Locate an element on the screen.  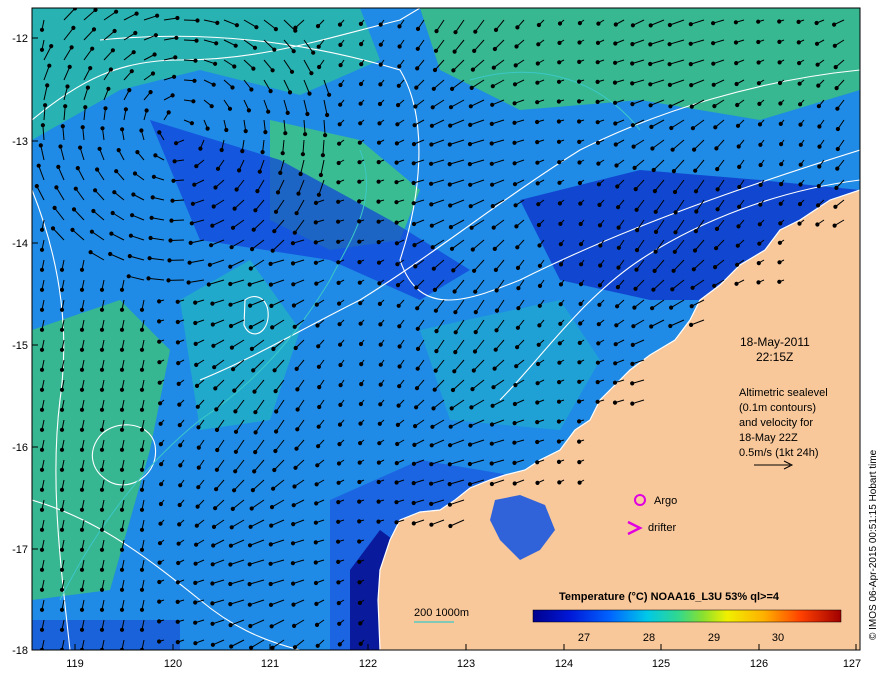
colorbar-gradient is located at coordinates (687, 616).